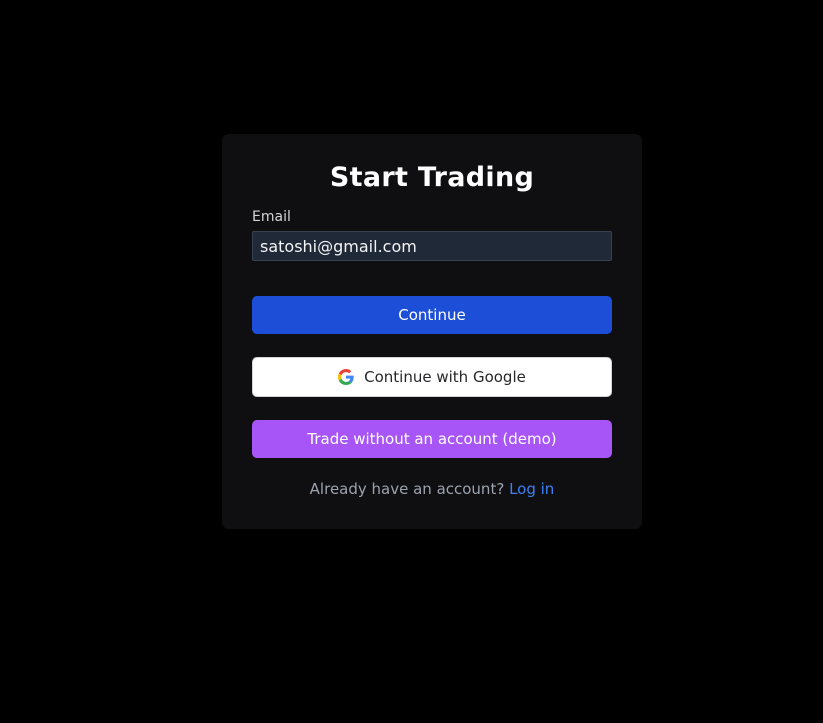 The image size is (823, 723). I want to click on login-prompt-text: Already have an account?, so click(407, 489).